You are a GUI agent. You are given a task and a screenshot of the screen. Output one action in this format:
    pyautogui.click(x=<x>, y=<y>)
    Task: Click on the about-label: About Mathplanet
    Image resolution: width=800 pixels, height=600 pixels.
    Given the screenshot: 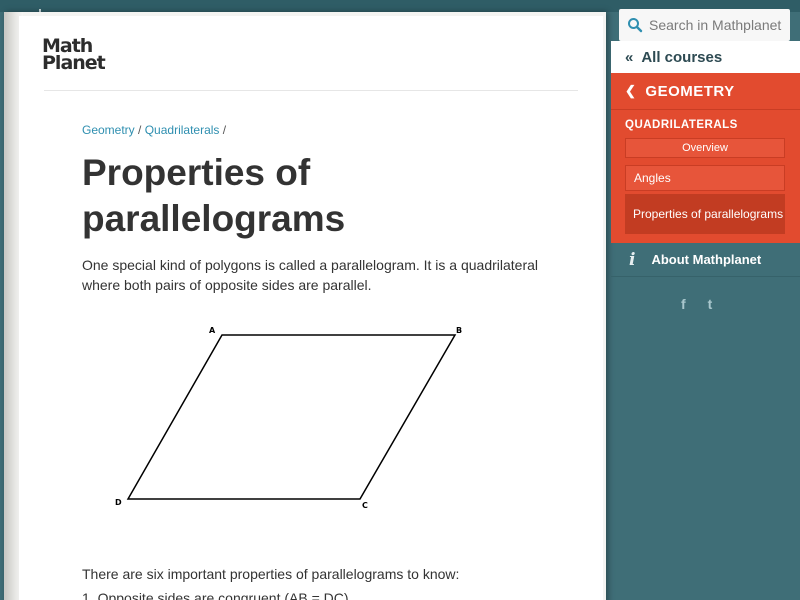 What is the action you would take?
    pyautogui.click(x=706, y=259)
    